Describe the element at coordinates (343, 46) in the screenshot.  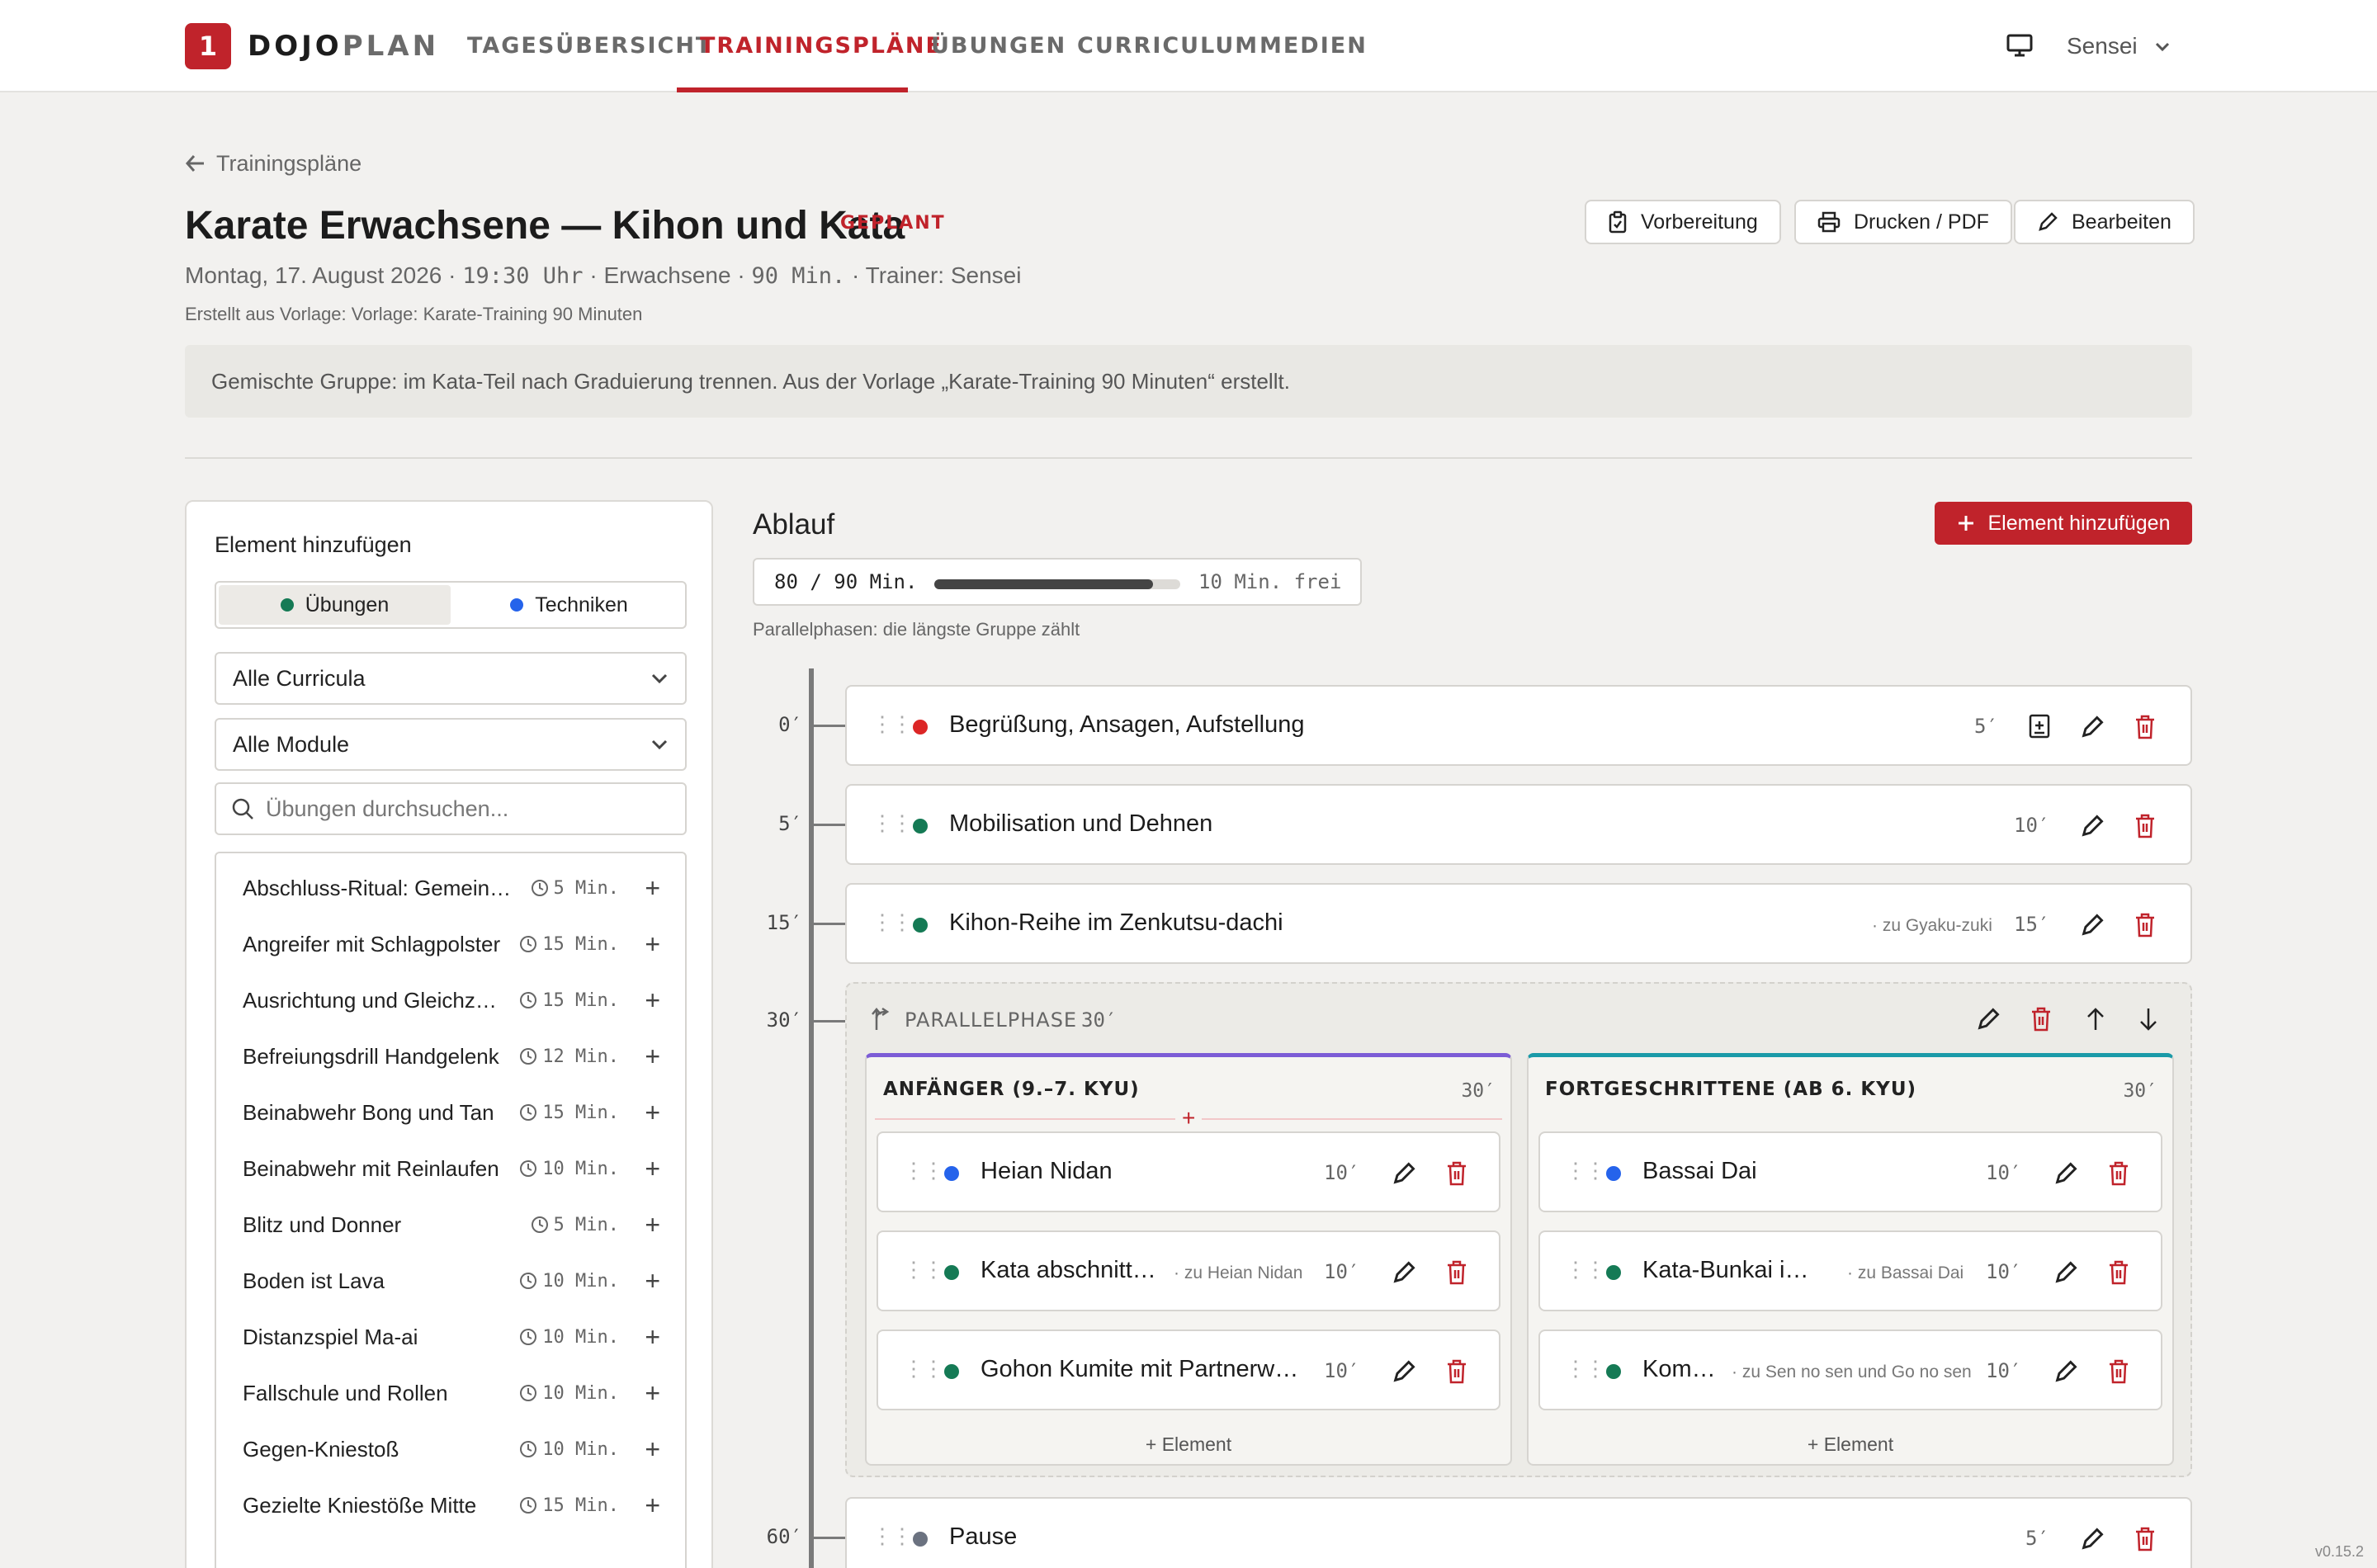
I see `brand-name: DOJOPLAN` at that location.